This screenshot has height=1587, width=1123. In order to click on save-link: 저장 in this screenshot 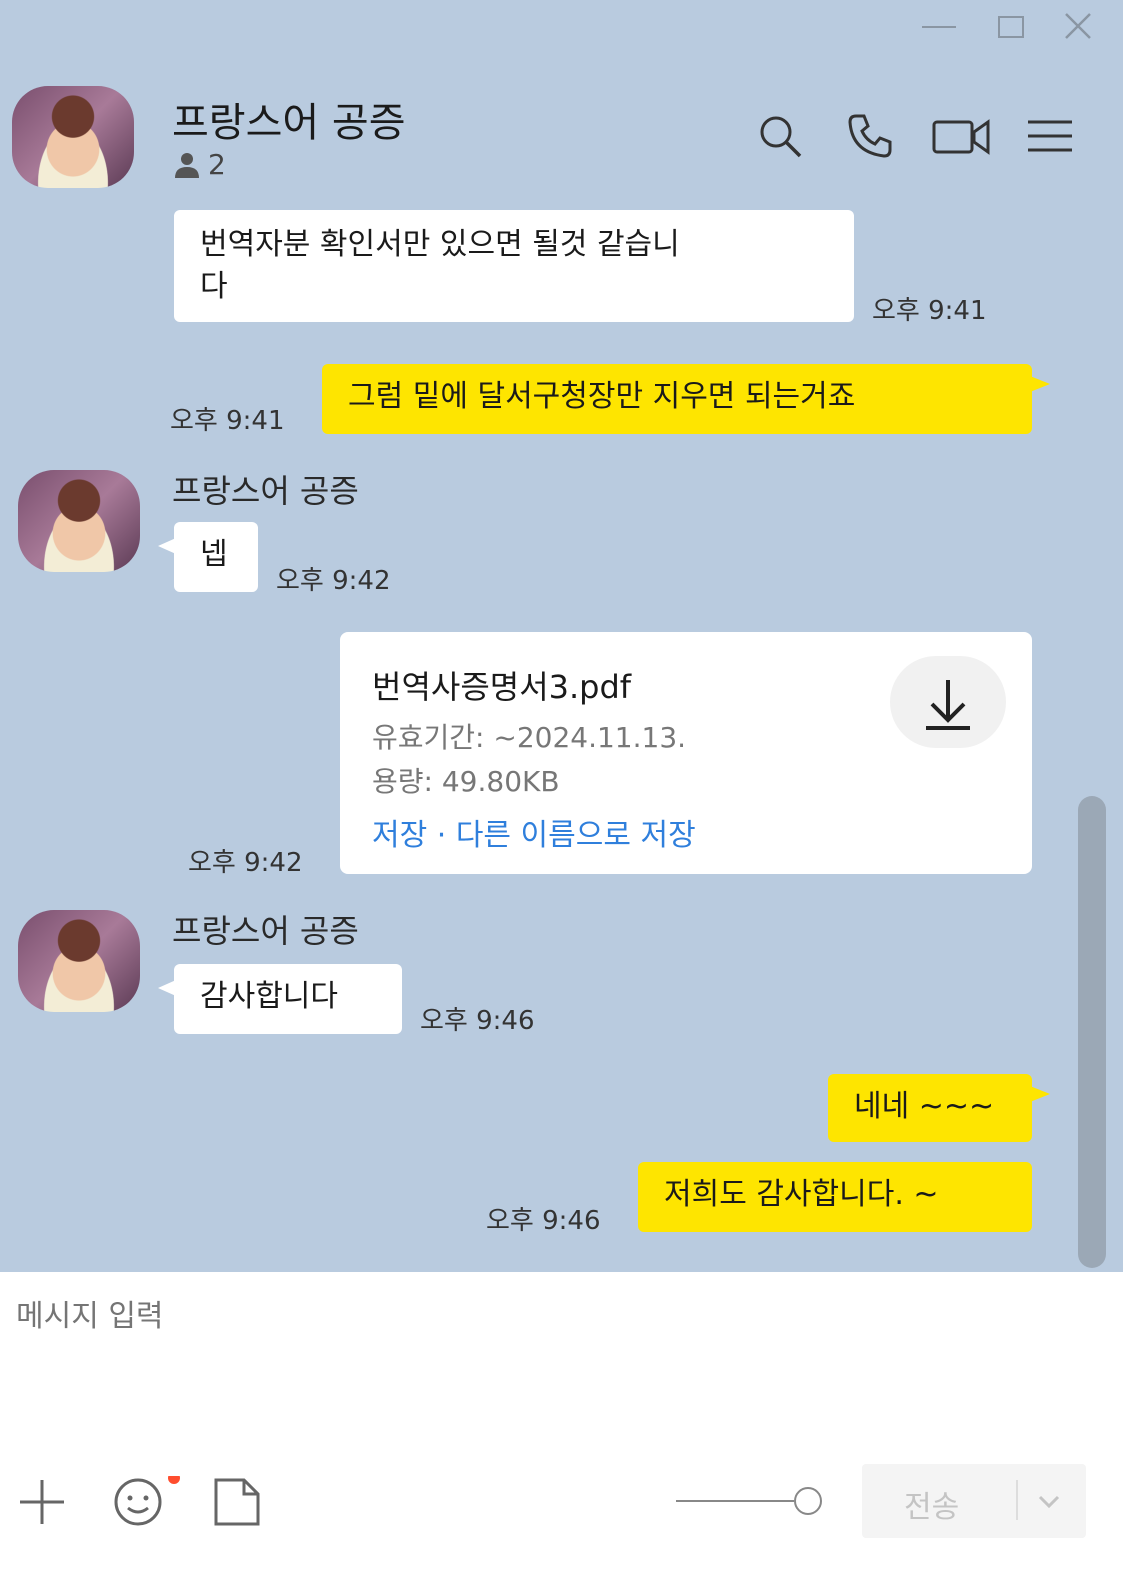, I will do `click(399, 835)`.